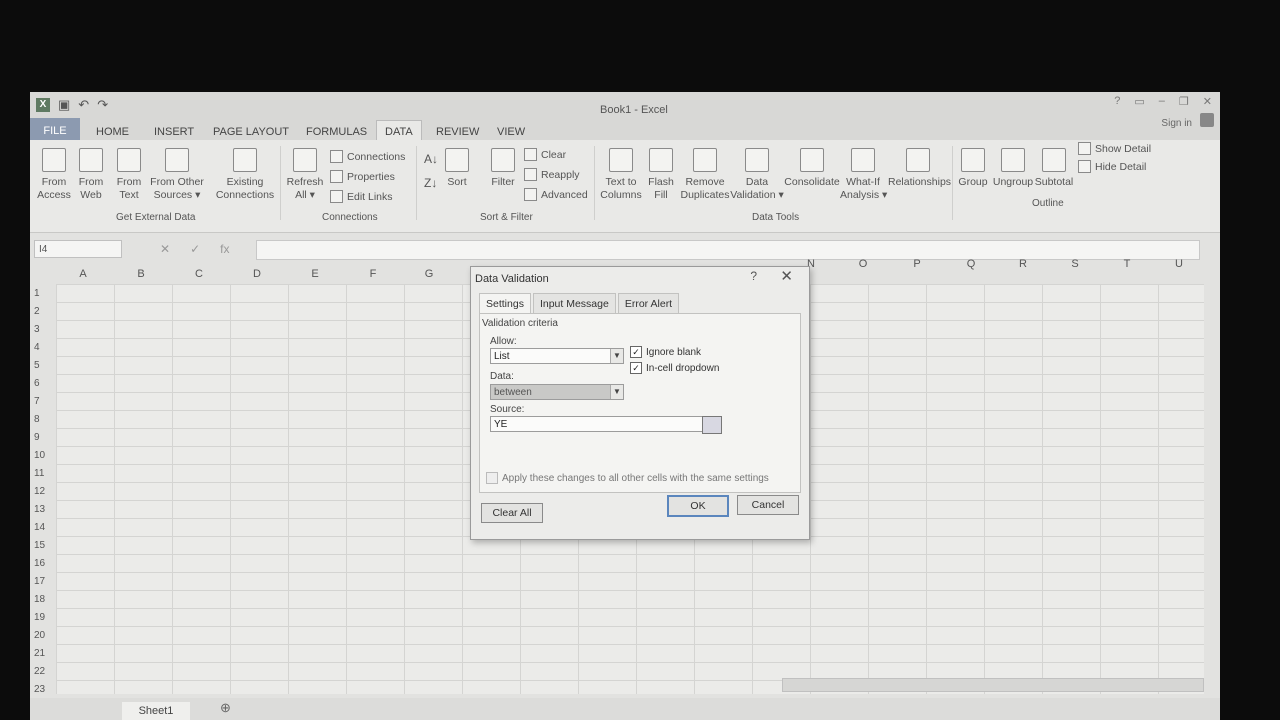  I want to click on tab-view: VIEW, so click(511, 132).